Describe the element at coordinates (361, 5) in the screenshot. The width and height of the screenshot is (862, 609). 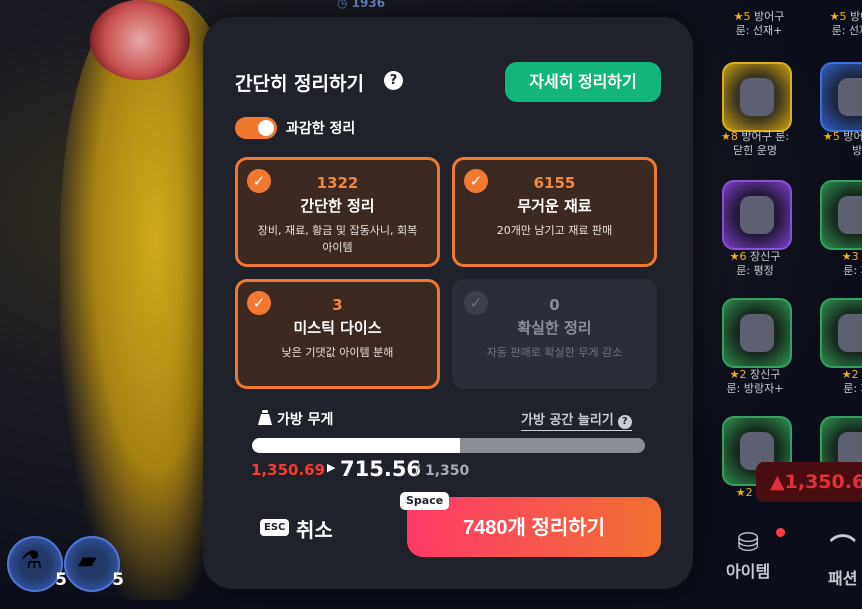
I see `top-counter: ◷ 1936` at that location.